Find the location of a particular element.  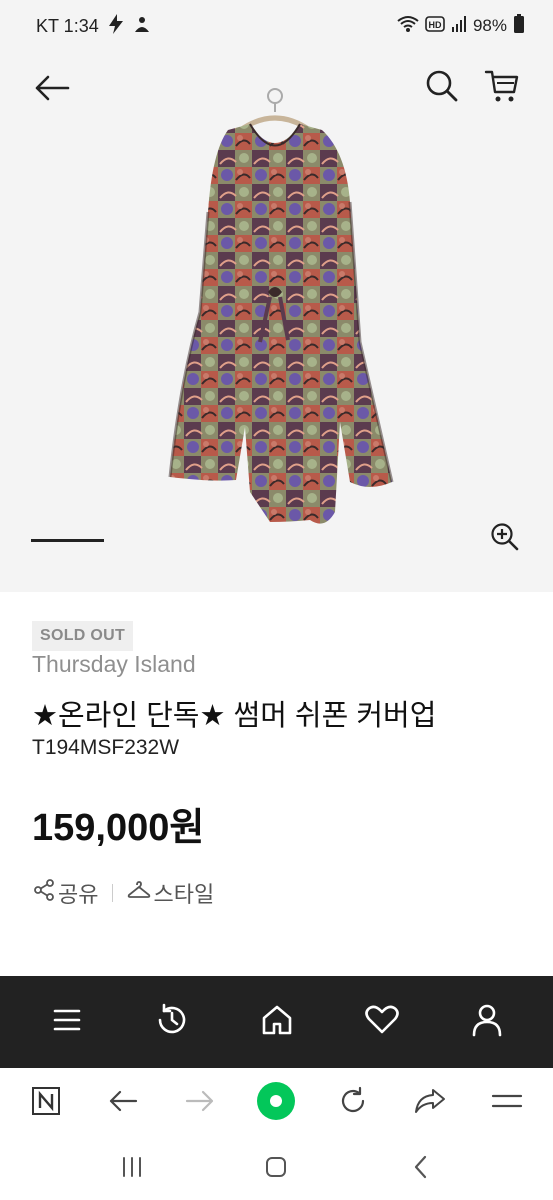

nav-wishlist-button is located at coordinates (382, 1022).